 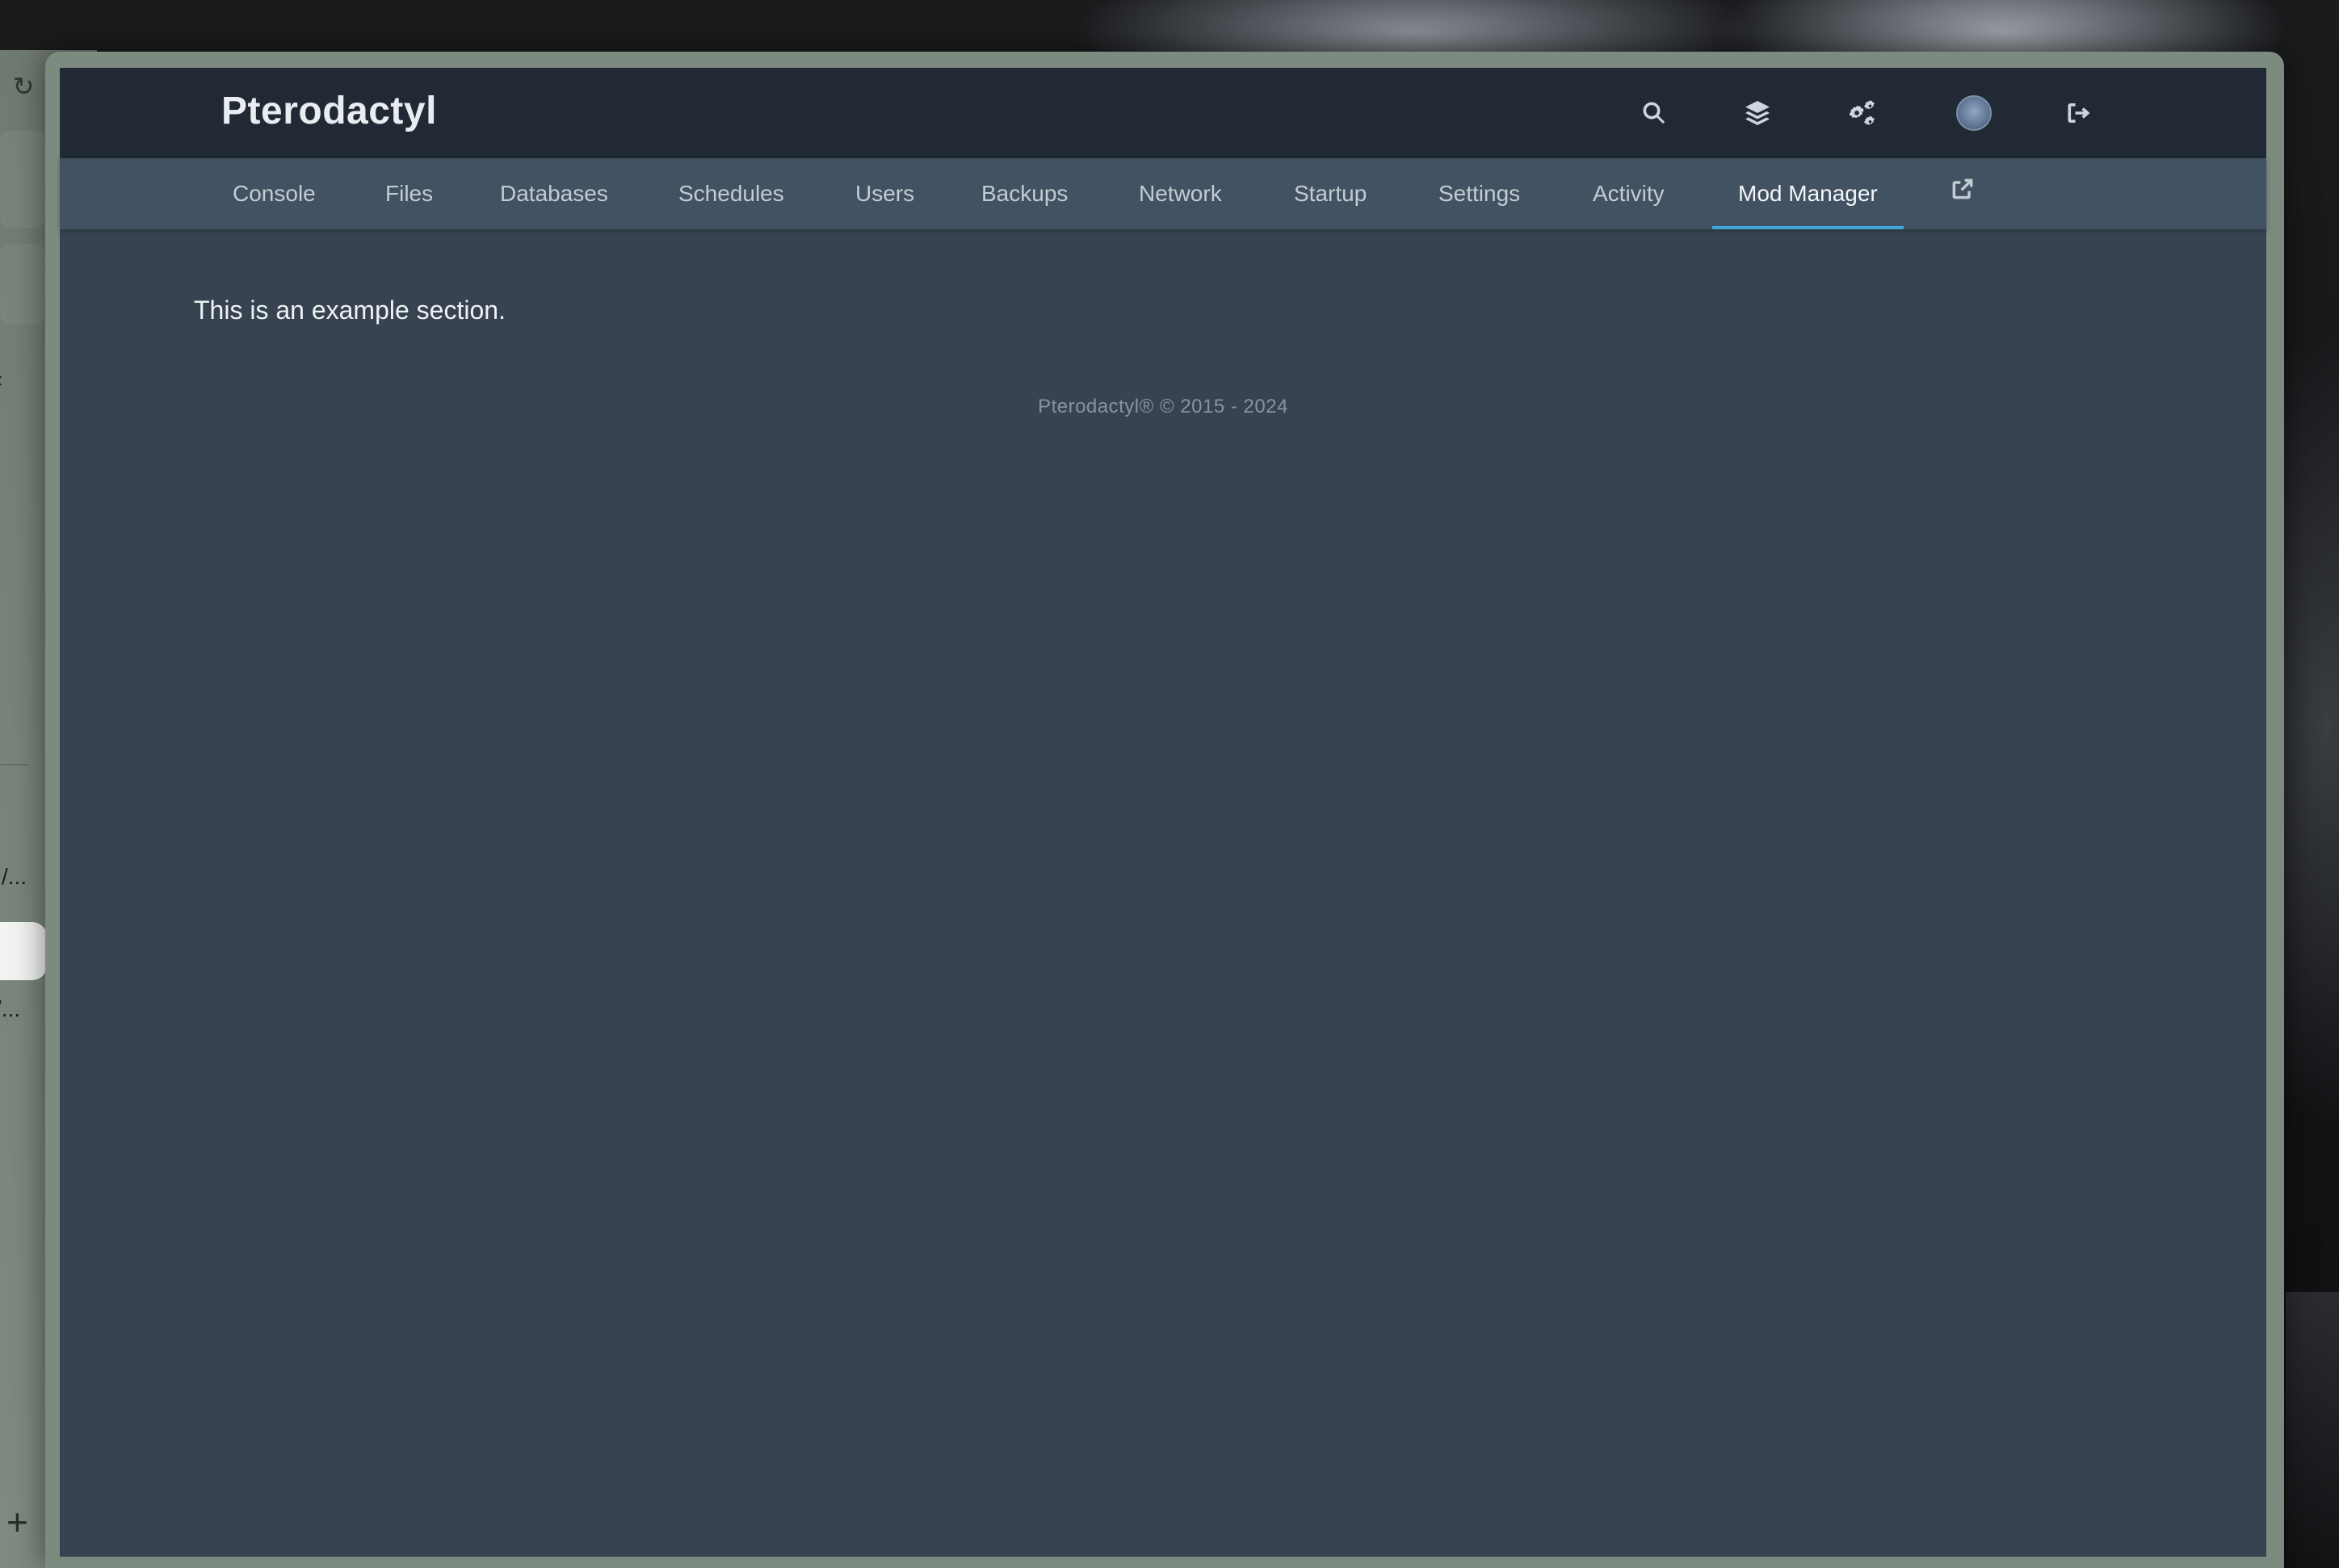 I want to click on tab-activity: Activity, so click(x=1629, y=193).